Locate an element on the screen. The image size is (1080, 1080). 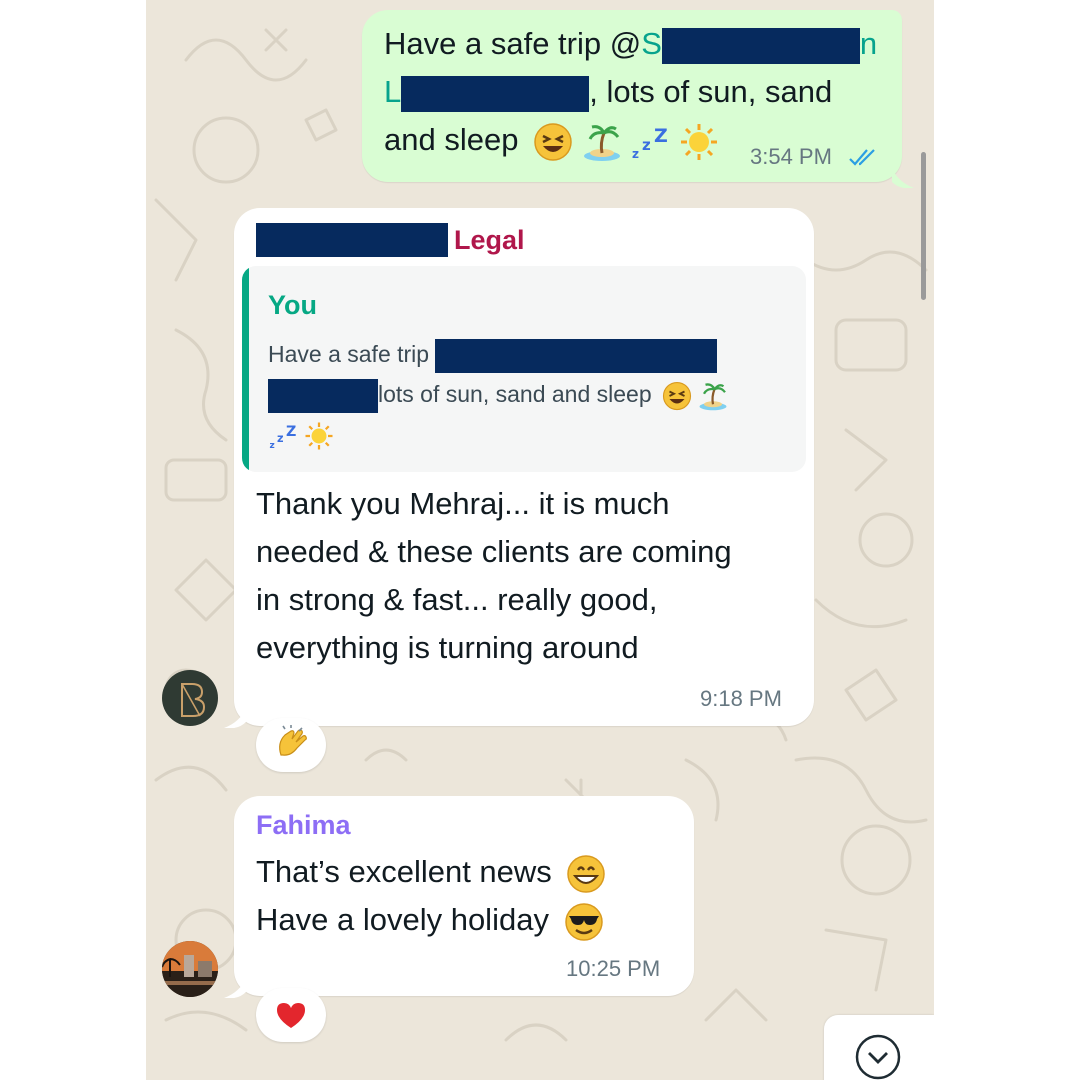
message-line: needed & these clients are coming is located at coordinates (494, 551).